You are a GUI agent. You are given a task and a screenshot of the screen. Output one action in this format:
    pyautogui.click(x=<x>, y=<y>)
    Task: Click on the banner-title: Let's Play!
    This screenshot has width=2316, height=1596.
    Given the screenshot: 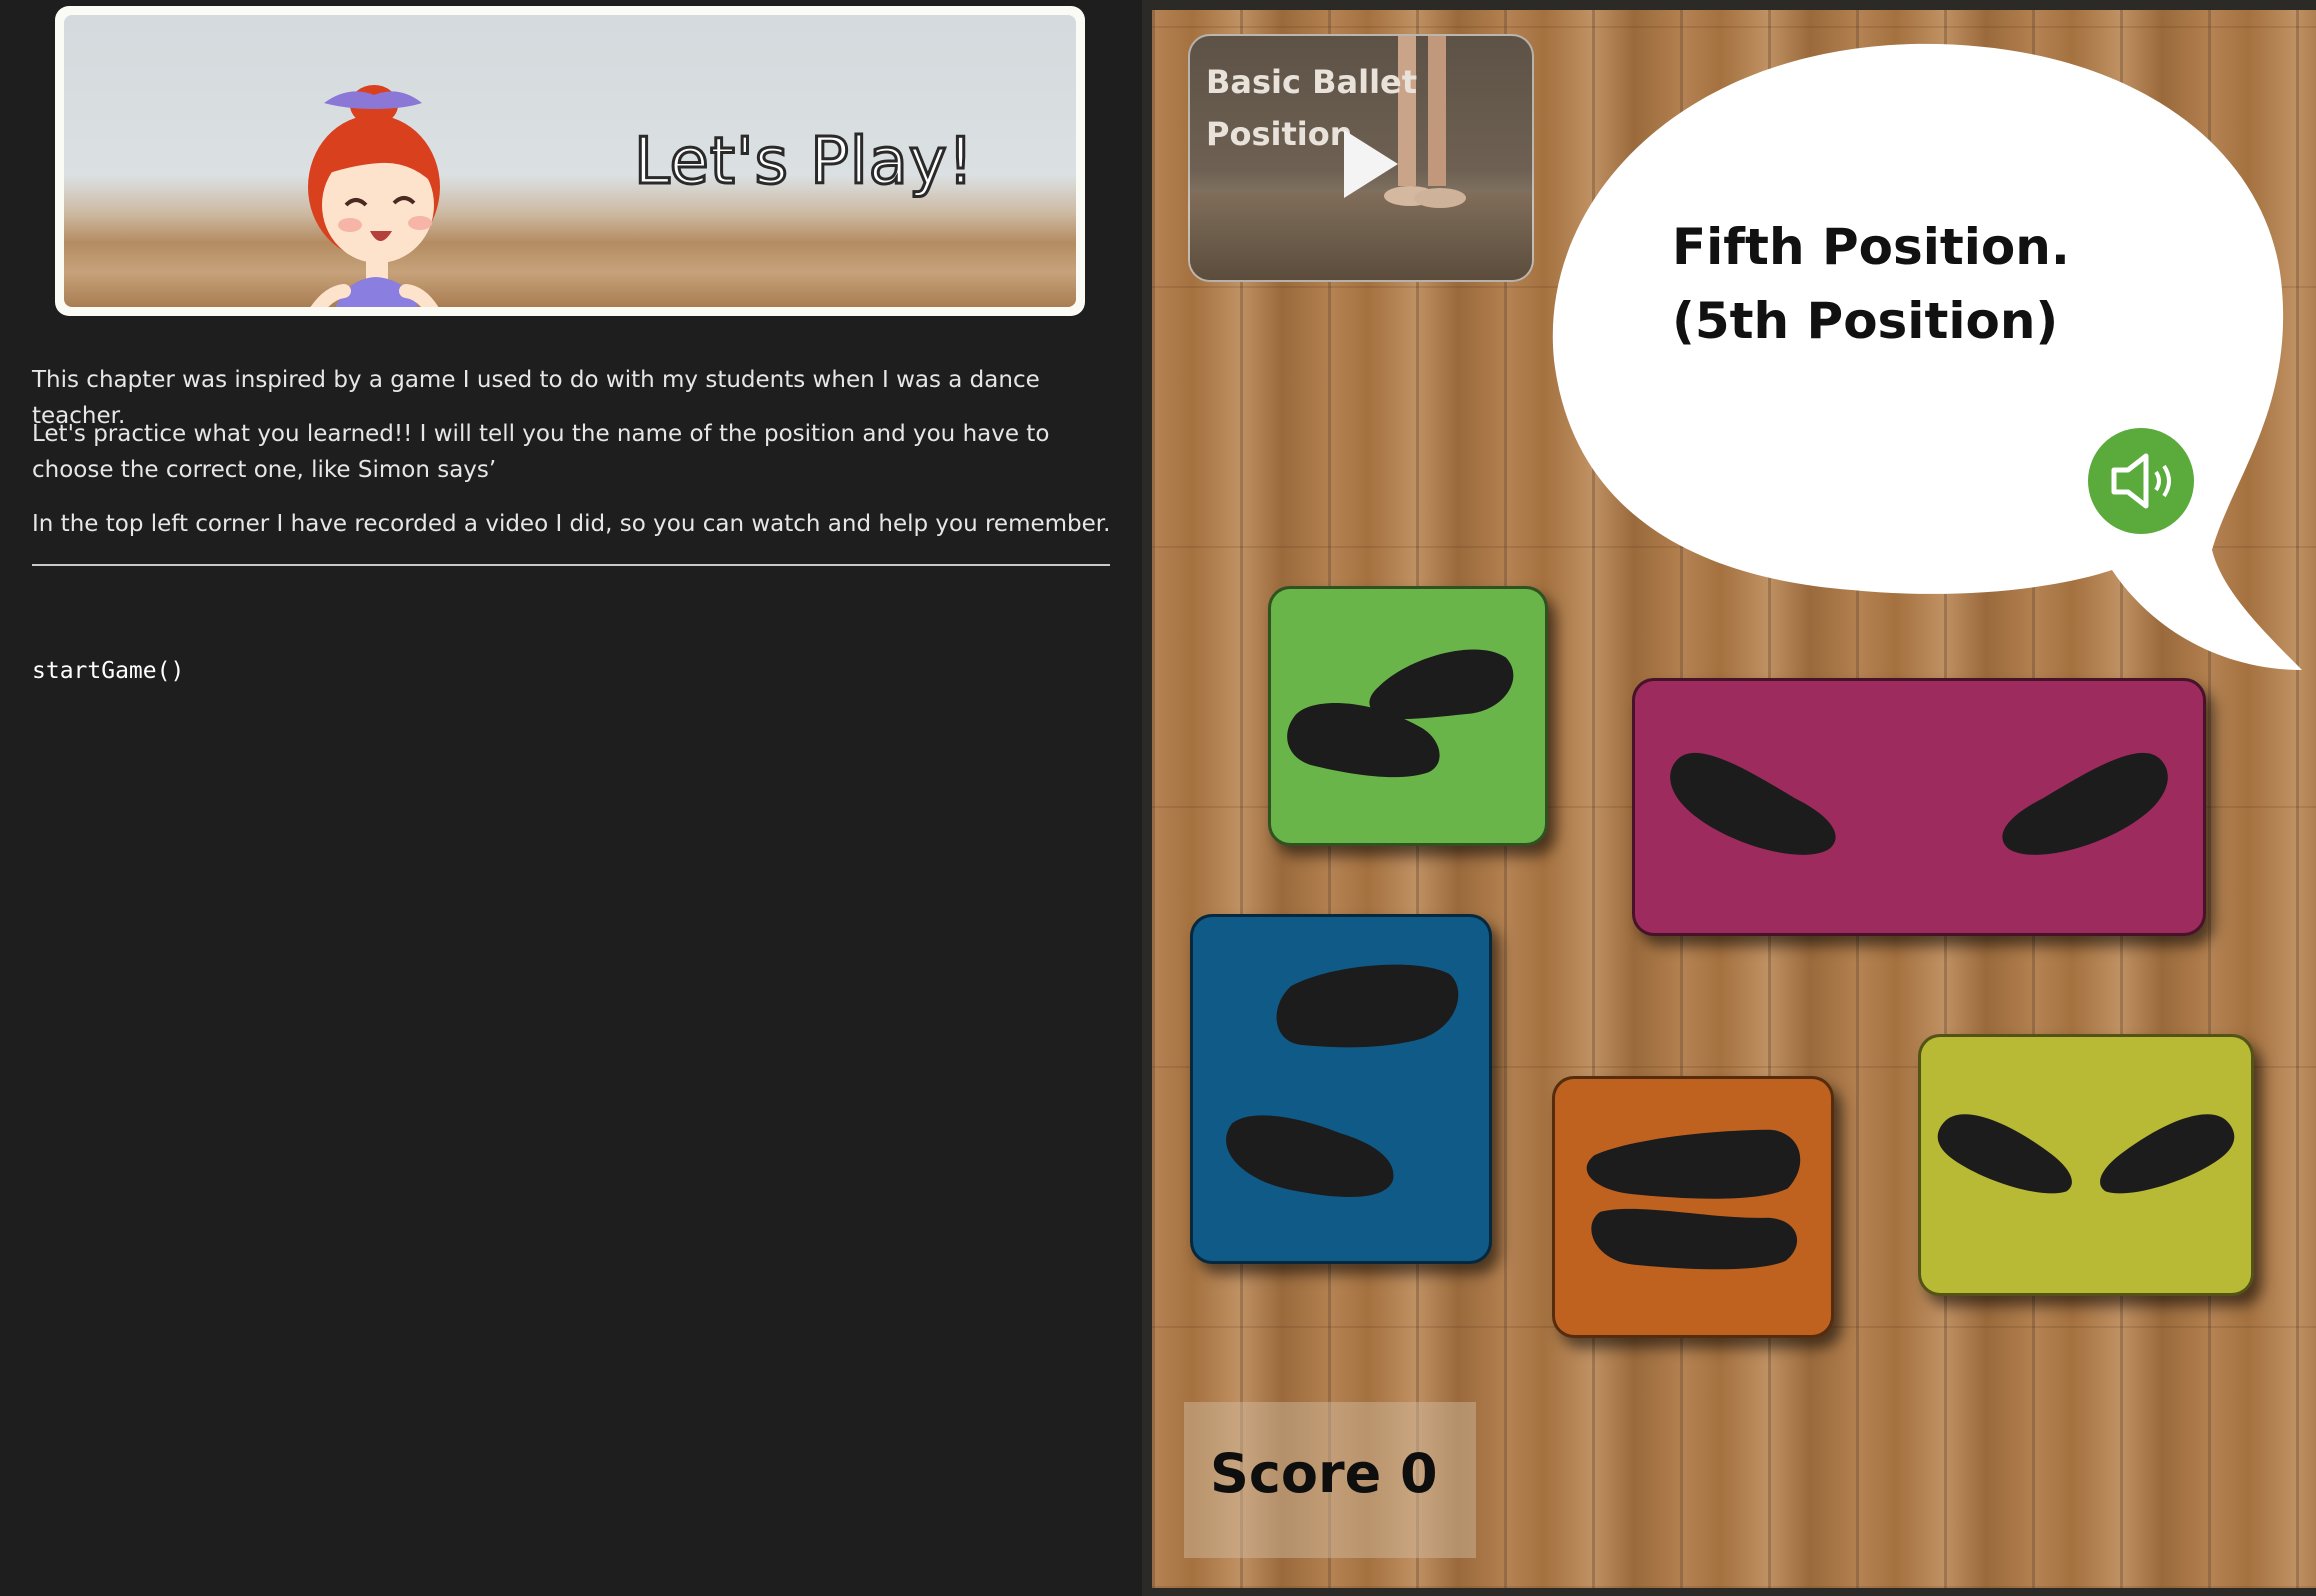 What is the action you would take?
    pyautogui.click(x=803, y=162)
    